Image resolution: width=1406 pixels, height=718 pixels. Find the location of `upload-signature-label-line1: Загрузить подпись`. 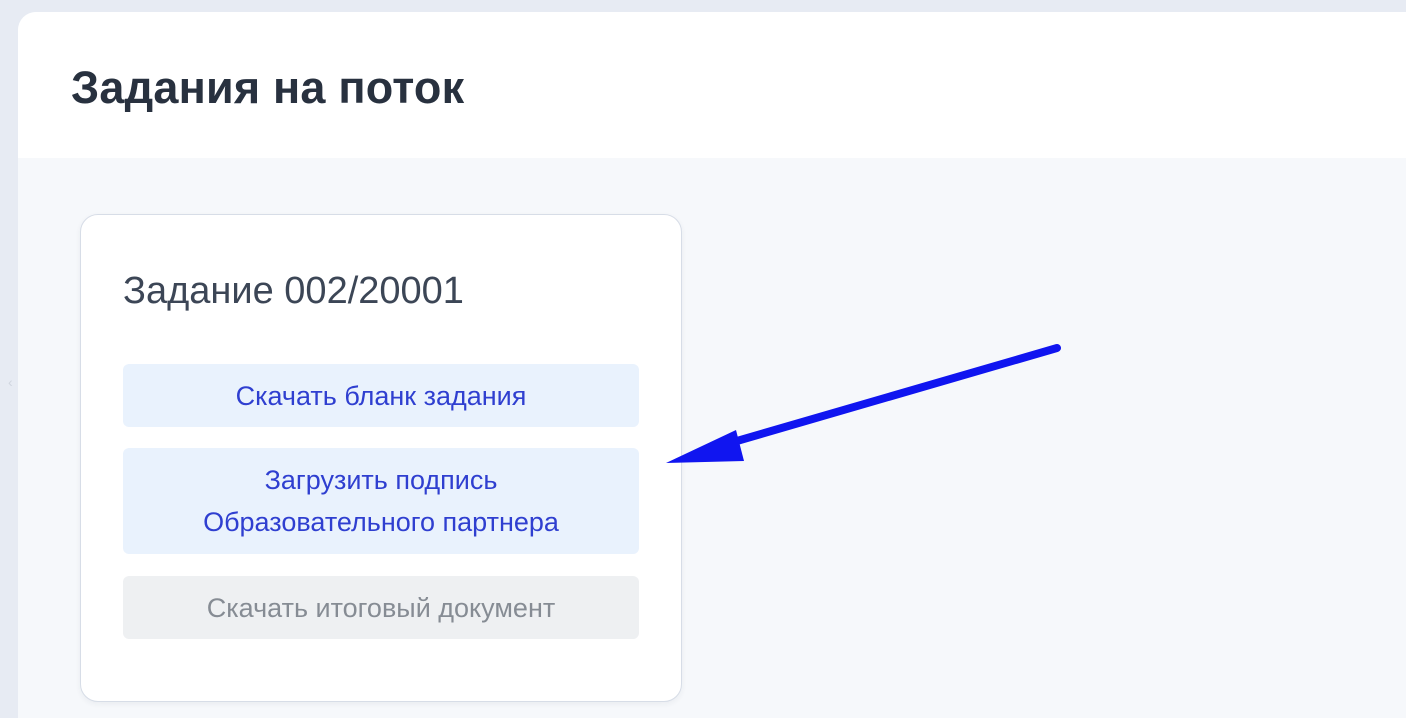

upload-signature-label-line1: Загрузить подпись is located at coordinates (381, 480).